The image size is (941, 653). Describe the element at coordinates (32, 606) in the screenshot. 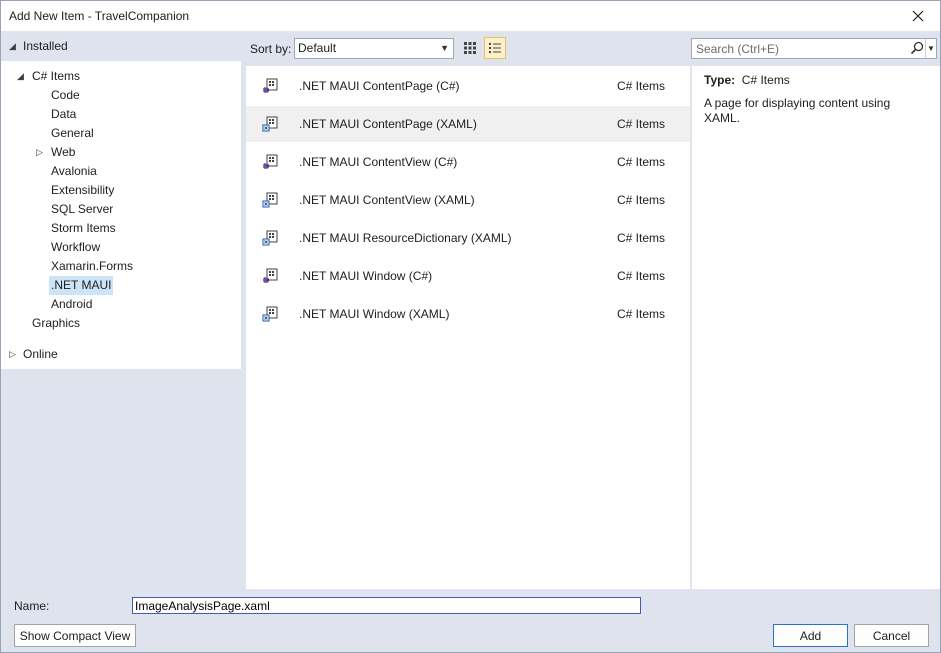

I see `name-label: Name:` at that location.